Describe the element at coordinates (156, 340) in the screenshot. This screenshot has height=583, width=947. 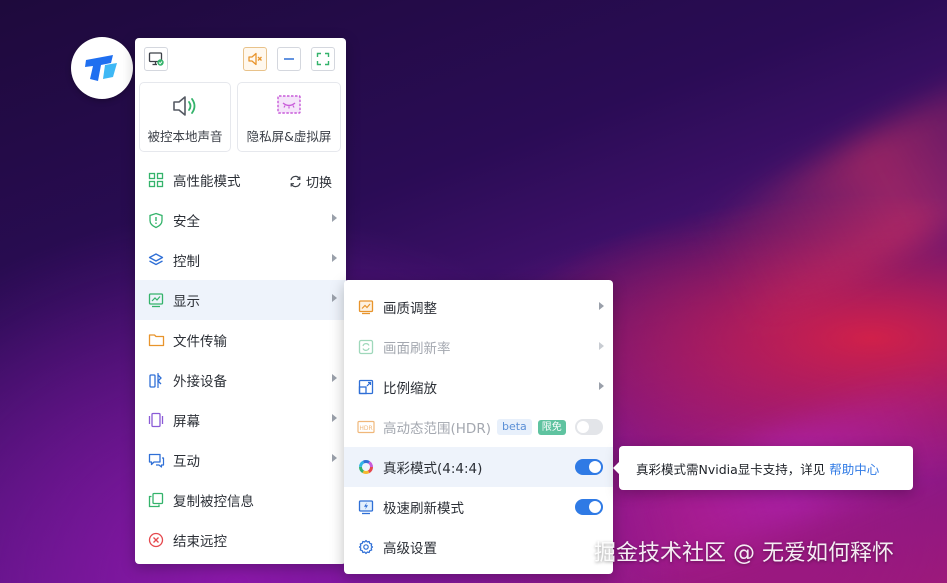
I see `folder-icon` at that location.